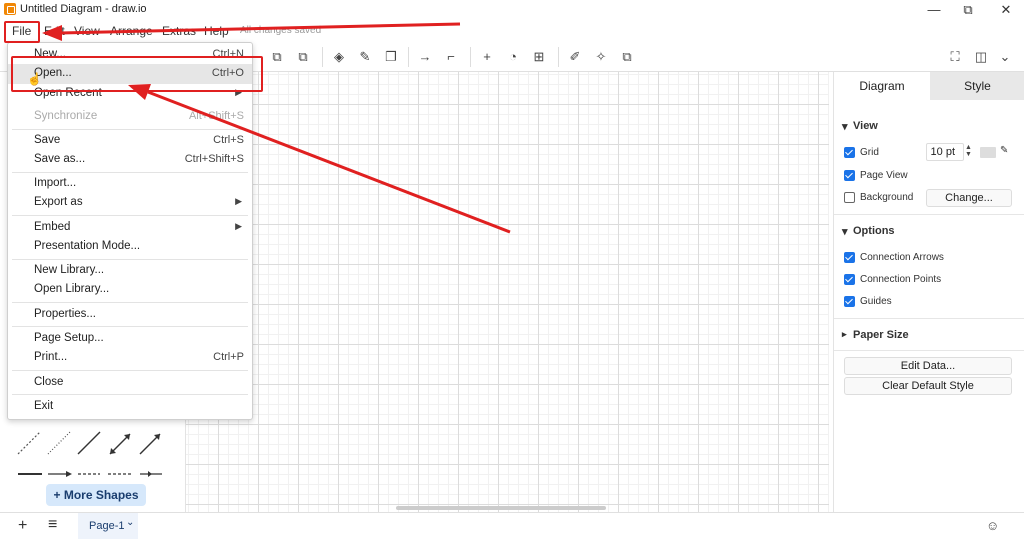 The width and height of the screenshot is (1024, 539). Describe the element at coordinates (601, 57) in the screenshot. I see `magic-icon: ✧` at that location.